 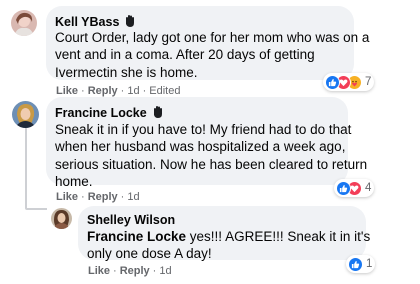 I want to click on thread-line, so click(x=26, y=168).